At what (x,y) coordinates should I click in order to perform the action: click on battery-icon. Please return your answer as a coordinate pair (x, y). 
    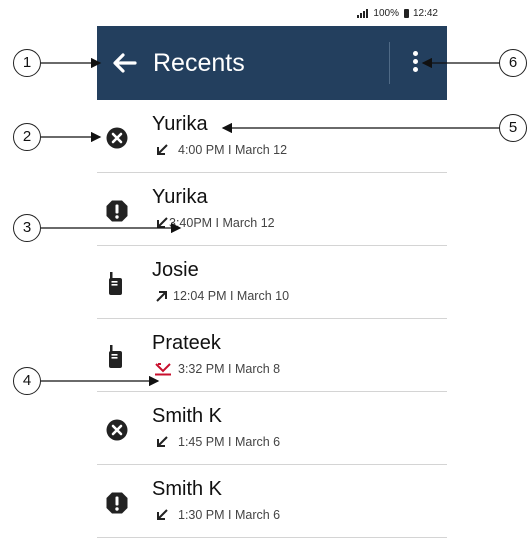
    Looking at the image, I should click on (406, 13).